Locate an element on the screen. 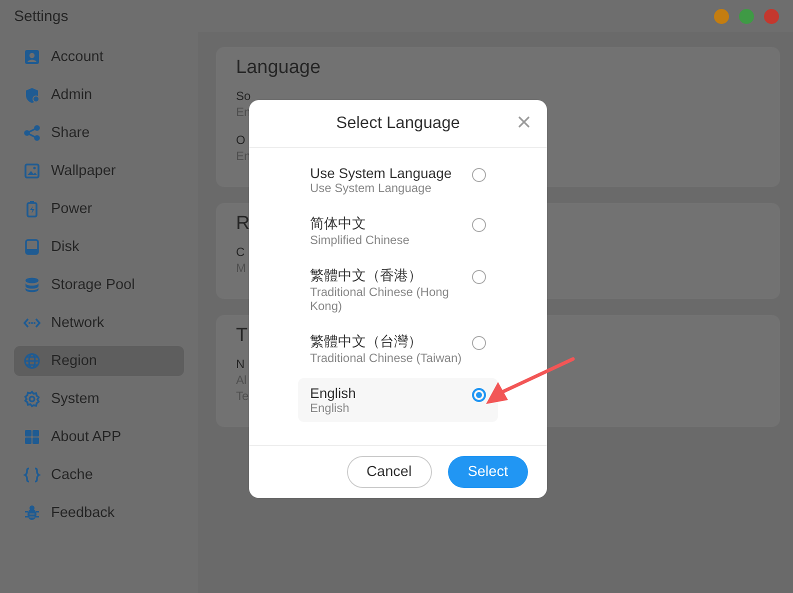  language-name: Use System Language is located at coordinates (381, 173).